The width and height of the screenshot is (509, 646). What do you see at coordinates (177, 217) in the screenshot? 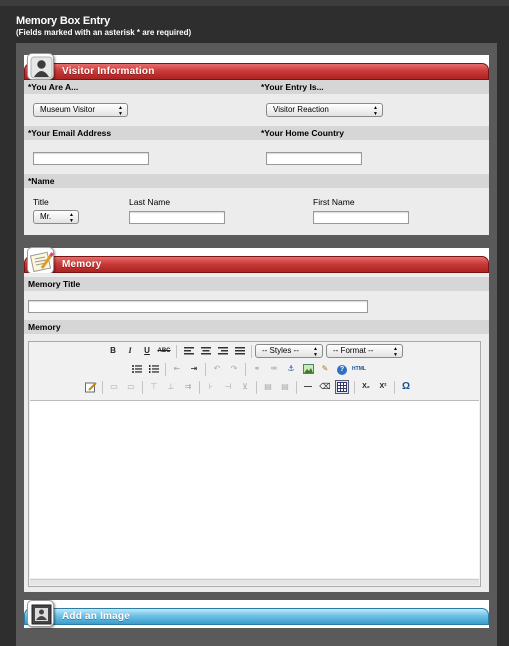
I see `last-name-input` at bounding box center [177, 217].